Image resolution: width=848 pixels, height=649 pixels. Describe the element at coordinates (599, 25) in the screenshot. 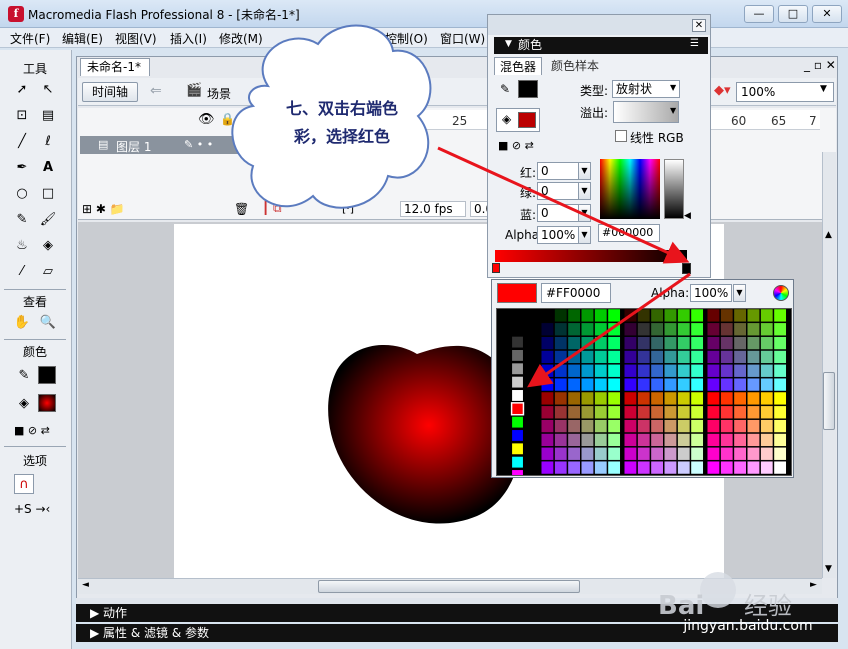

I see `mixer-drag-bar` at that location.